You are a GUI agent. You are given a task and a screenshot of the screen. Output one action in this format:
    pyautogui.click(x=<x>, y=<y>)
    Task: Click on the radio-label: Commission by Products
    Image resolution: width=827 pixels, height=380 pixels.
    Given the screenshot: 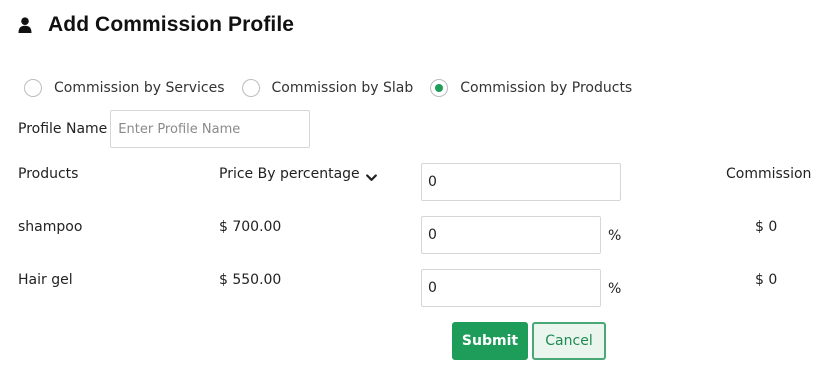 What is the action you would take?
    pyautogui.click(x=546, y=88)
    